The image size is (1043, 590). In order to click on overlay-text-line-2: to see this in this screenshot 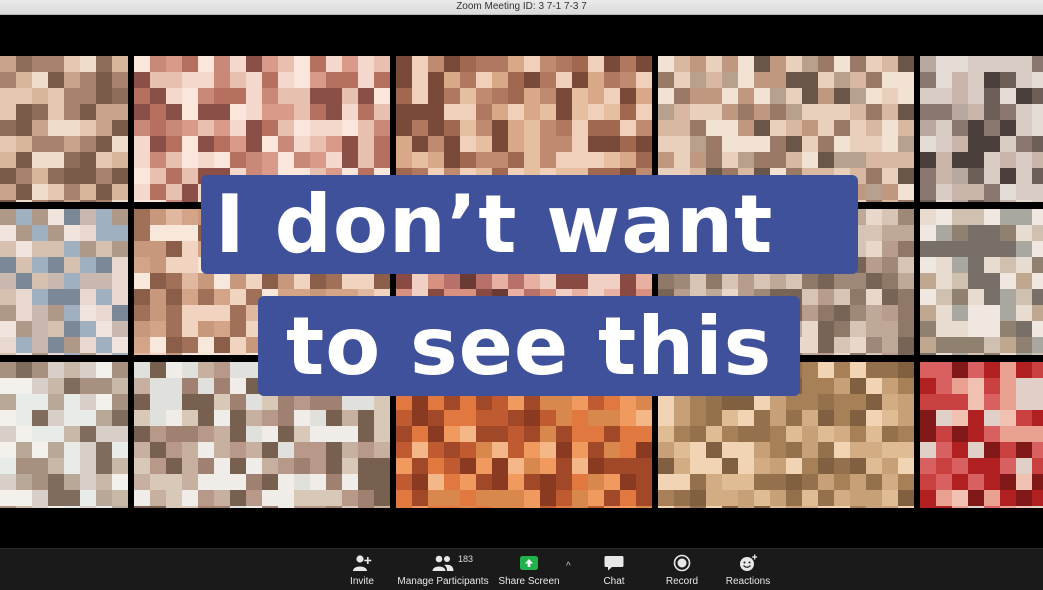, I will do `click(529, 346)`.